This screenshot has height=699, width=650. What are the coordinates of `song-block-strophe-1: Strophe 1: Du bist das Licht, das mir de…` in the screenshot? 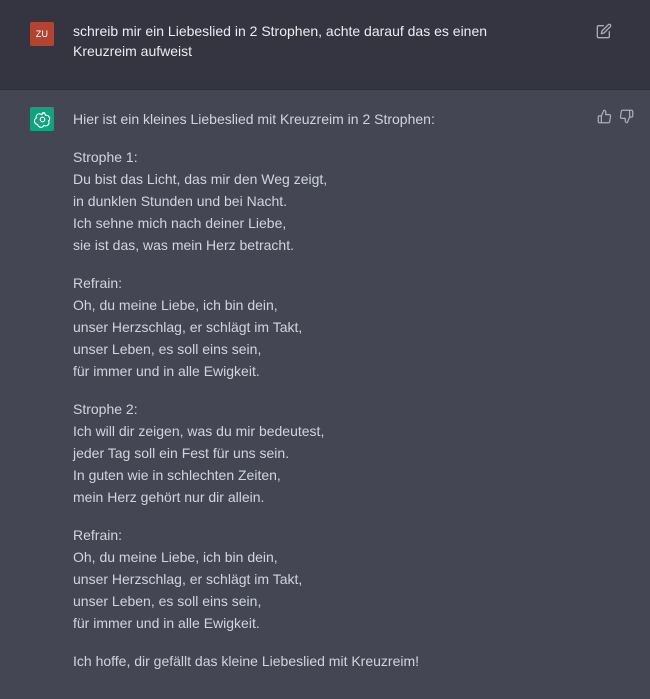 It's located at (323, 201).